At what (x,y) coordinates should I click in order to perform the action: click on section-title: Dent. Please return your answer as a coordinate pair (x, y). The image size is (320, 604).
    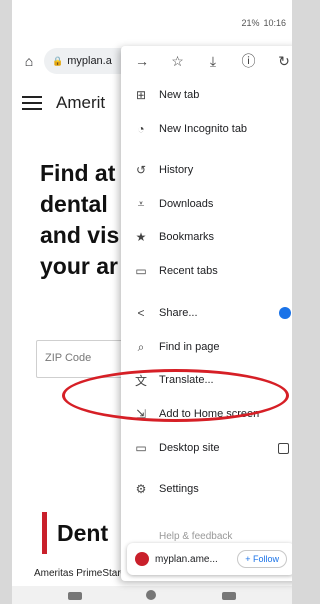
    Looking at the image, I should click on (83, 532).